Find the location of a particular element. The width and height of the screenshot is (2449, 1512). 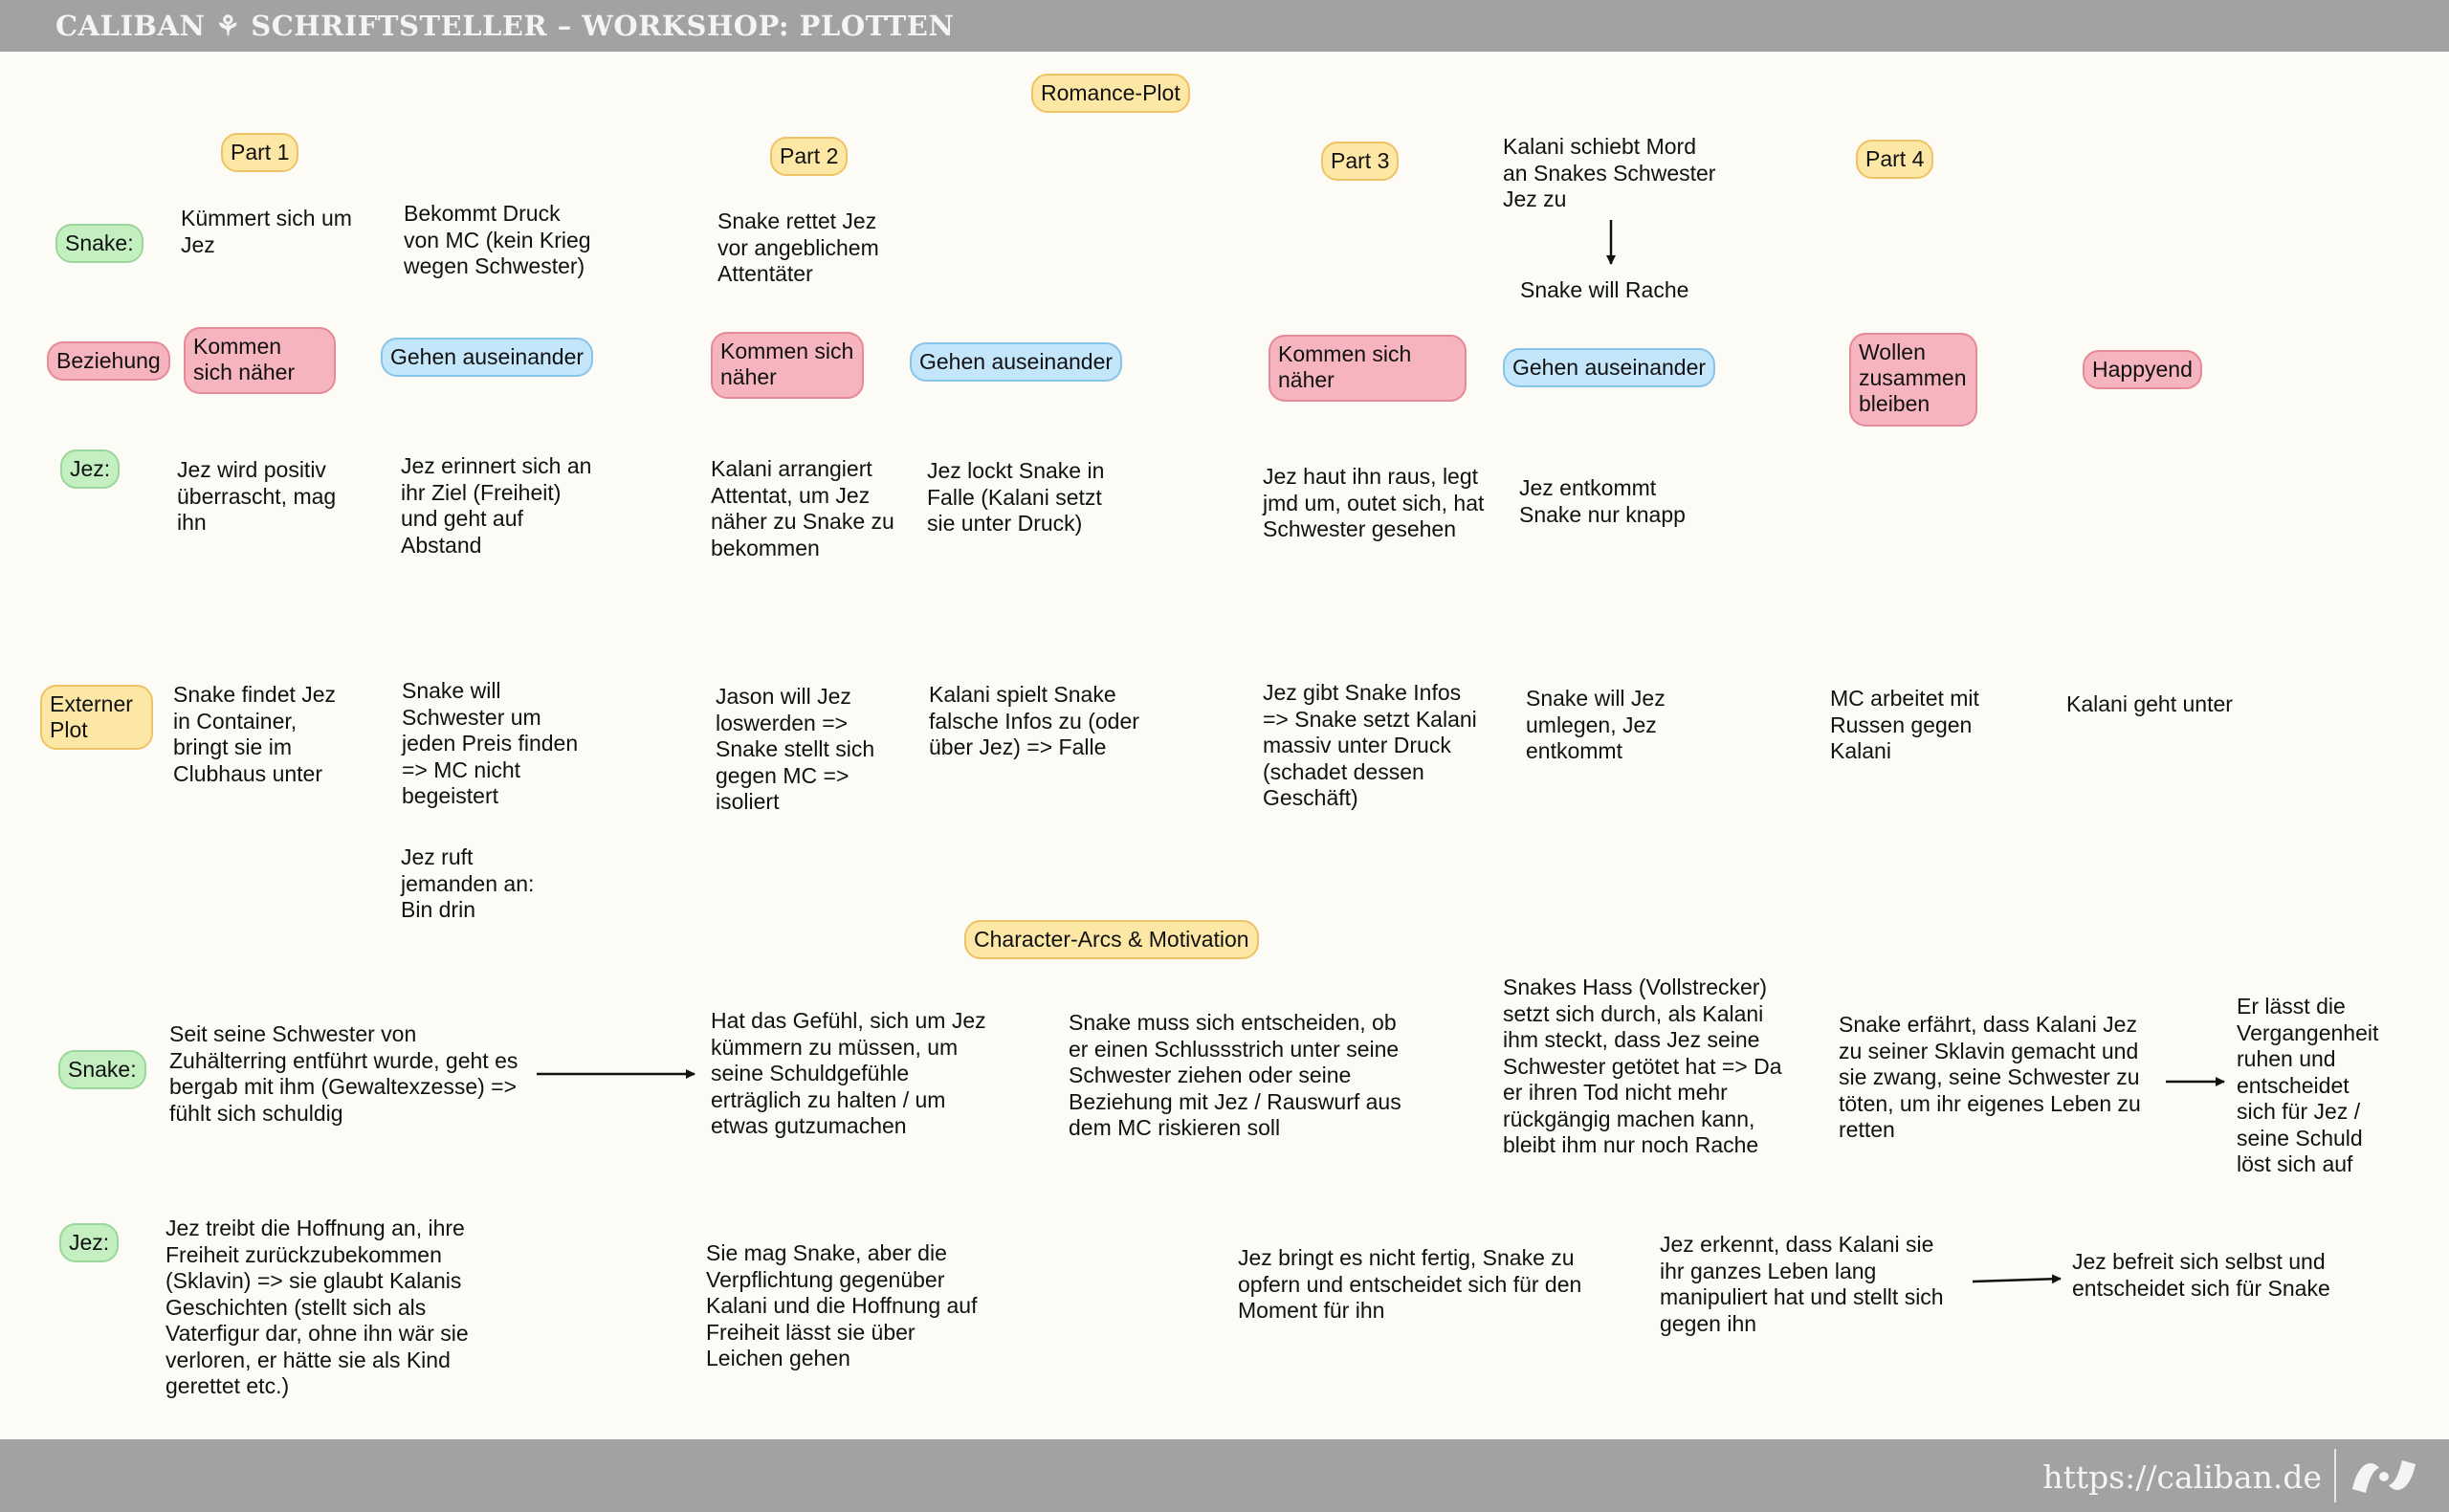

arrow-jez-arc is located at coordinates (2017, 1279).